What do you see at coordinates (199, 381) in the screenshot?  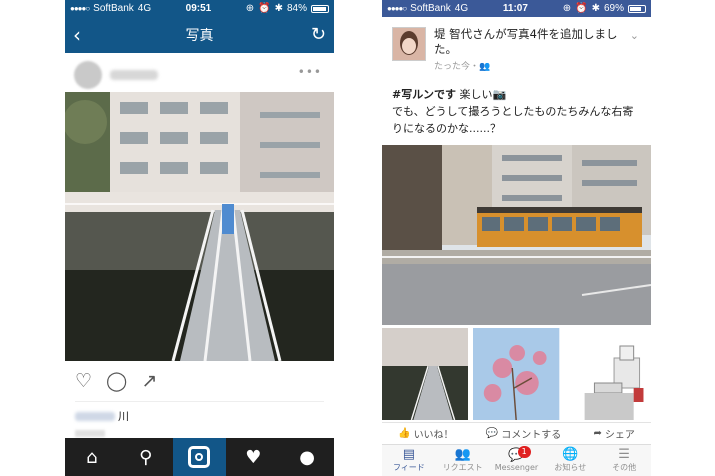 I see `post-actions: ♡ ◯ ↗` at bounding box center [199, 381].